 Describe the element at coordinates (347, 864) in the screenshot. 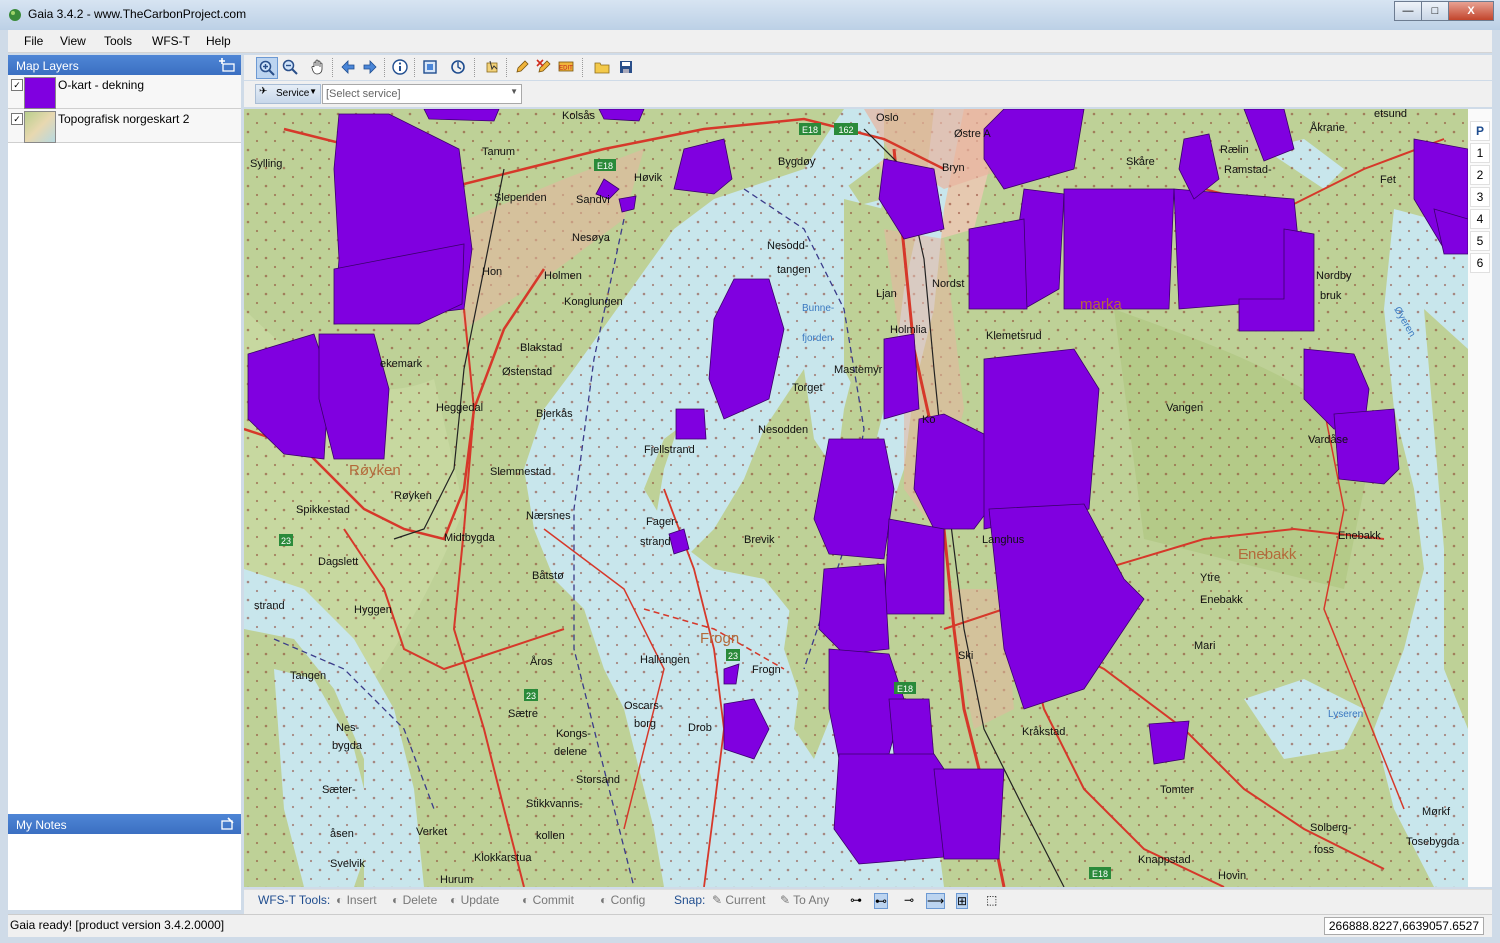

I see `map-label-svelvik: Svelvik` at that location.